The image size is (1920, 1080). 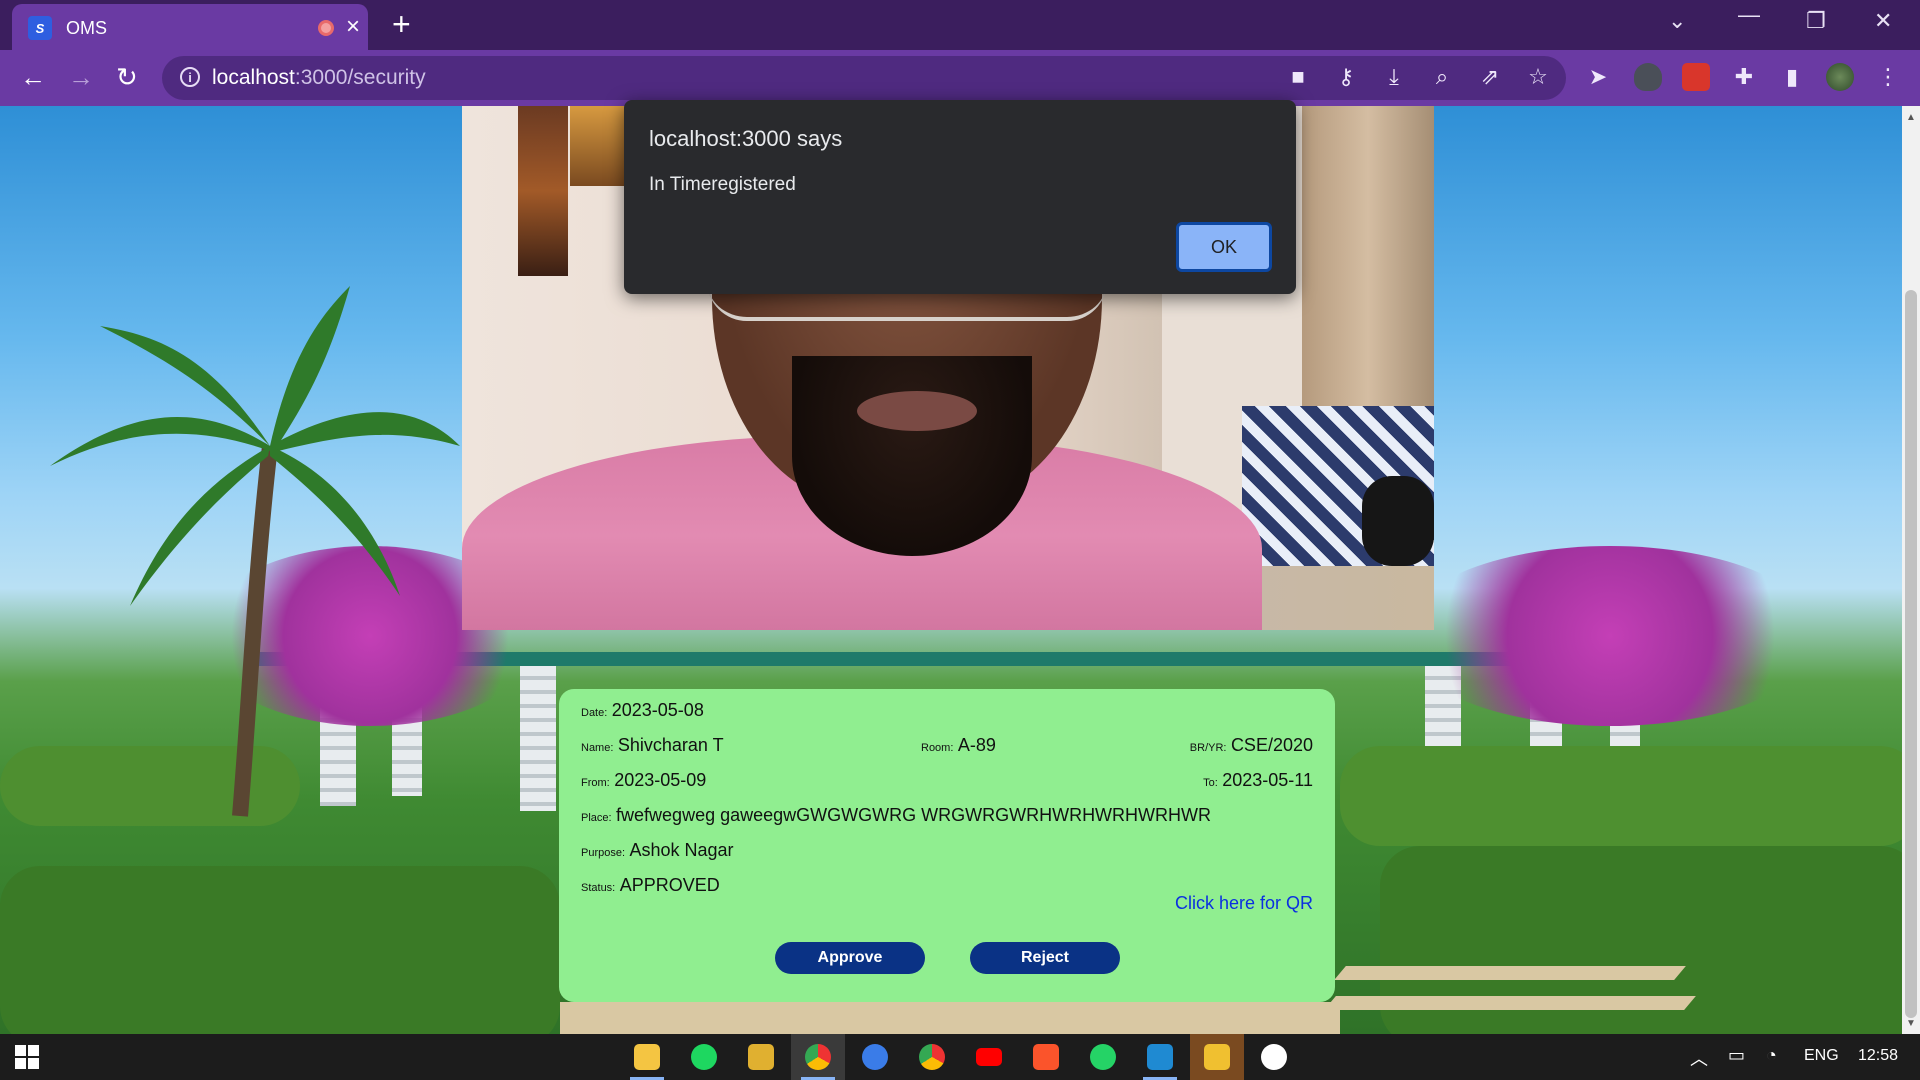 I want to click on from-label: From:, so click(x=595, y=783).